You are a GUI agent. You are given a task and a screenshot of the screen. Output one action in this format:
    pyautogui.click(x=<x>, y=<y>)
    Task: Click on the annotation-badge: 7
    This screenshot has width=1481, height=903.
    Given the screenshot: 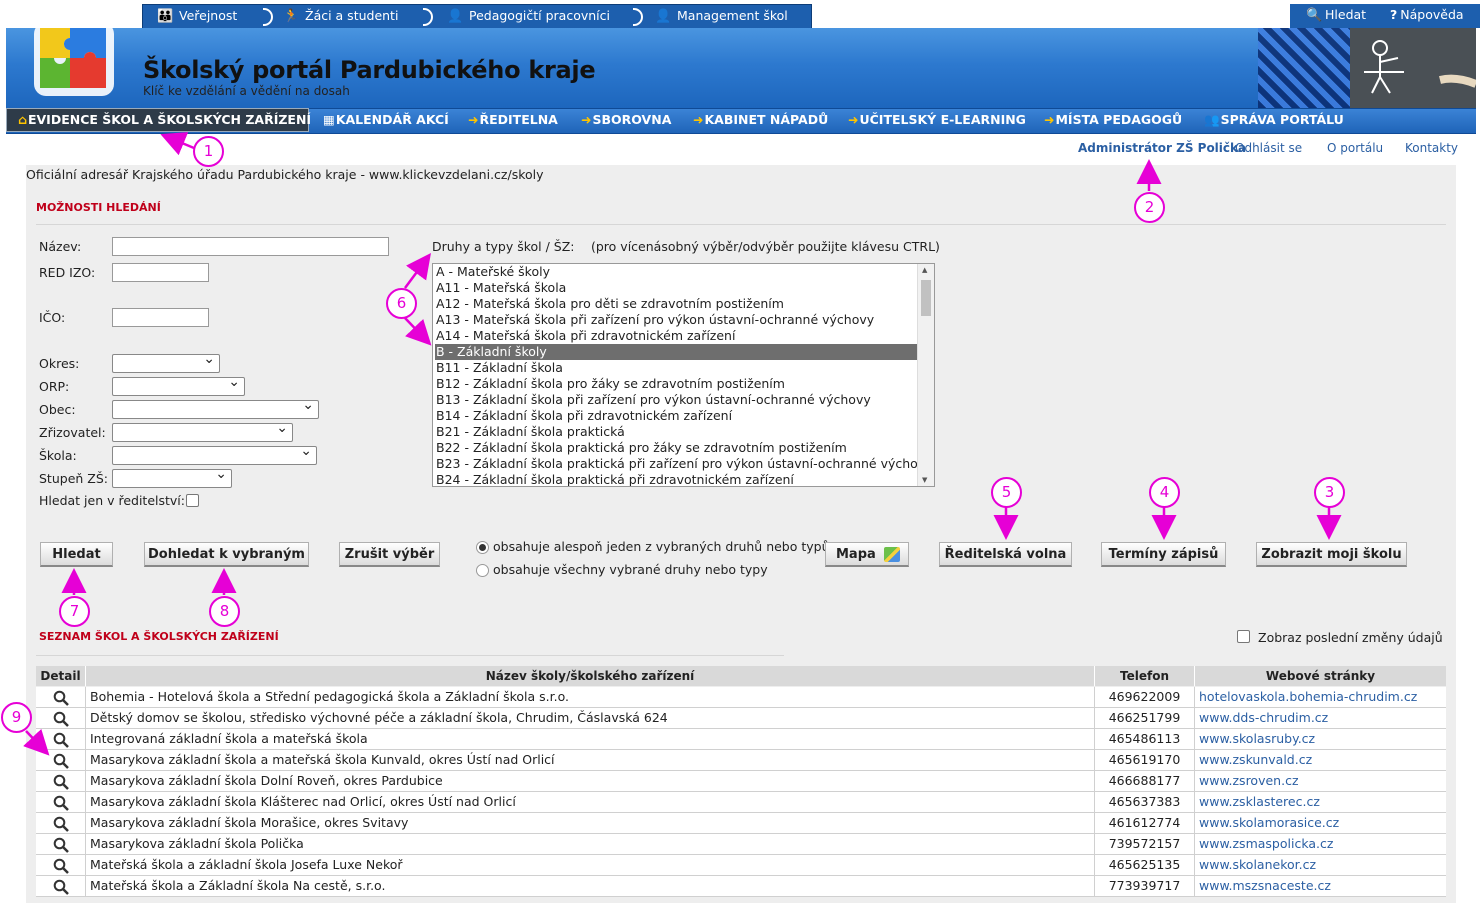 What is the action you would take?
    pyautogui.click(x=74, y=611)
    